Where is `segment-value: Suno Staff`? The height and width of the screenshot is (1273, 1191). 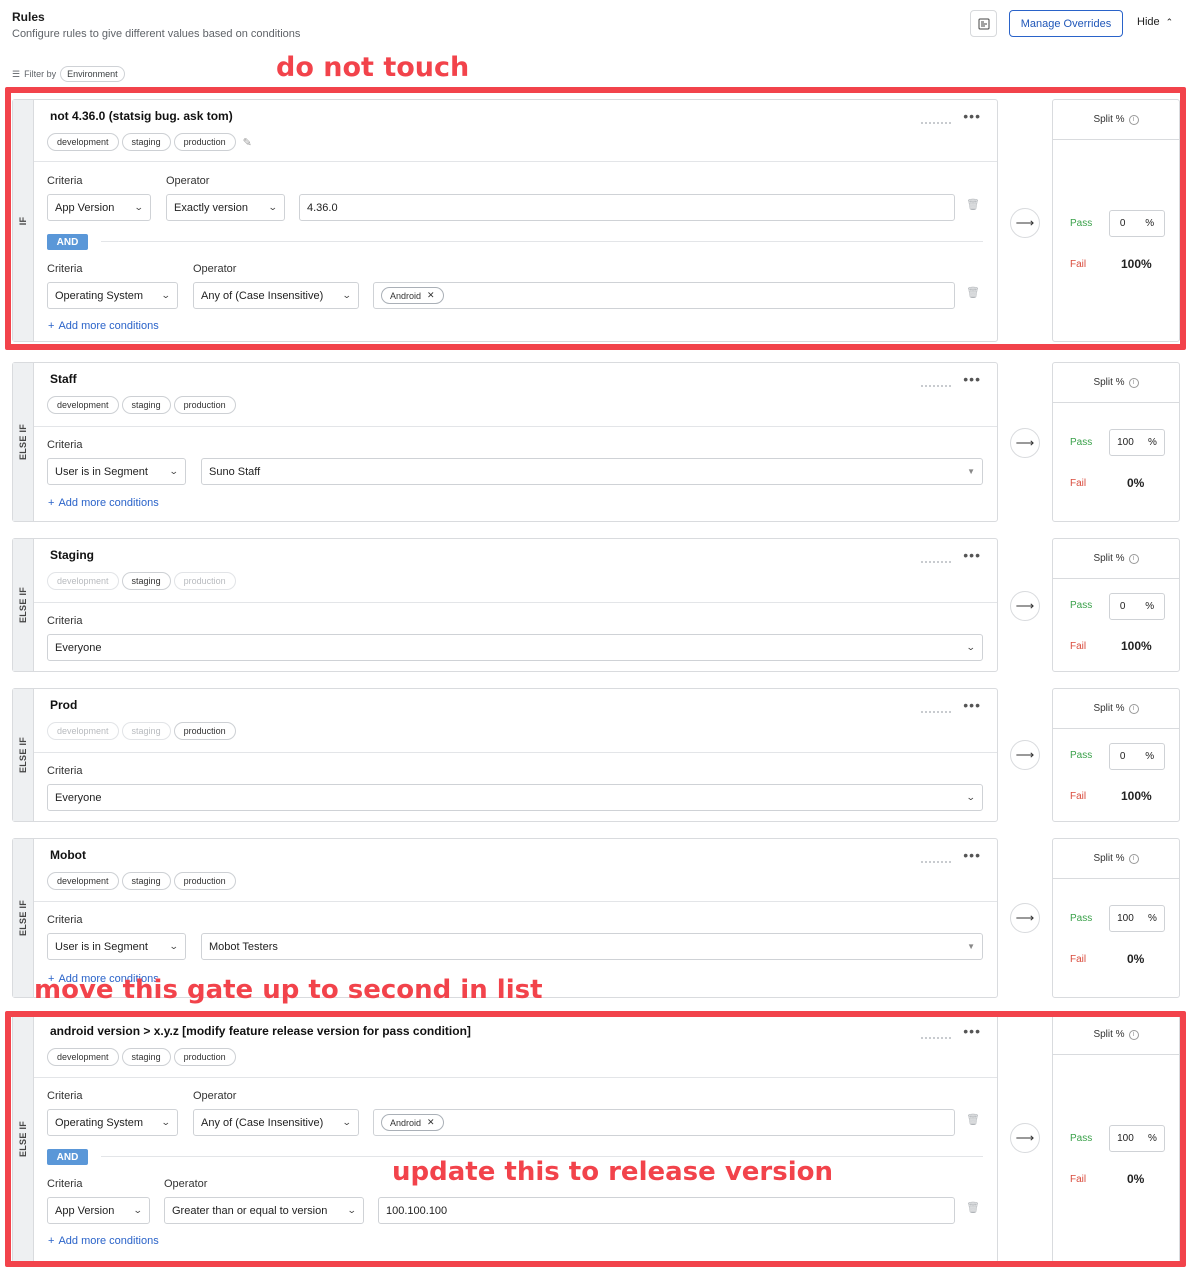 segment-value: Suno Staff is located at coordinates (235, 471).